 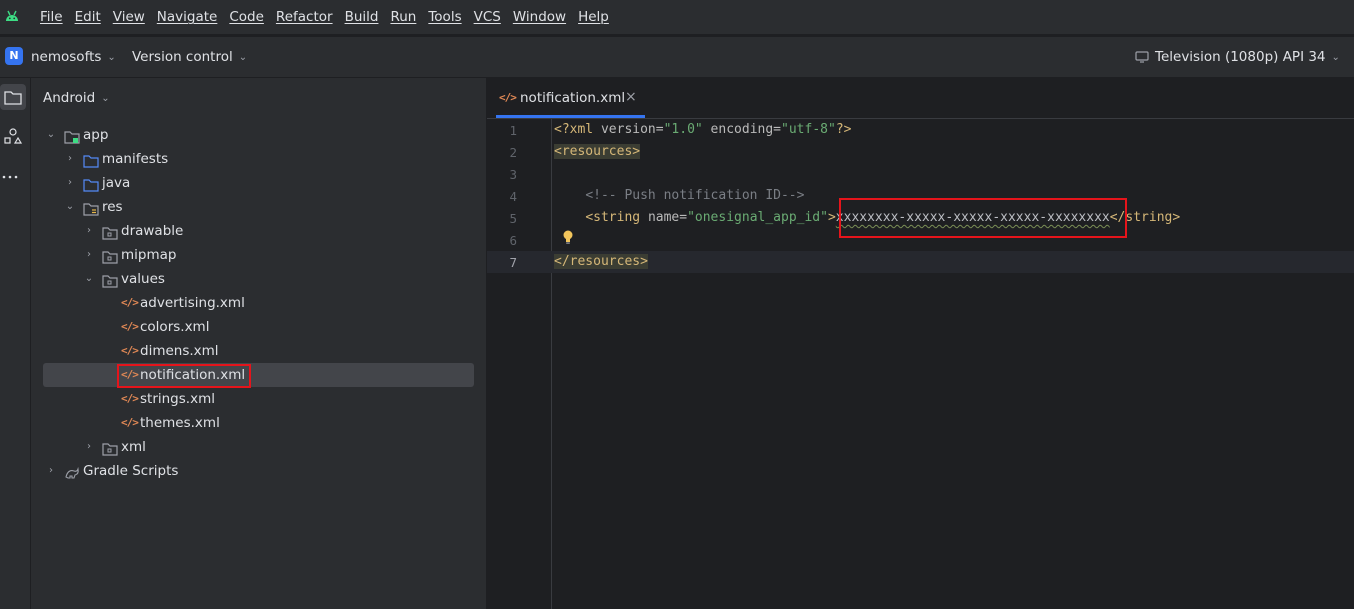 I want to click on line-number: 1, so click(x=513, y=130).